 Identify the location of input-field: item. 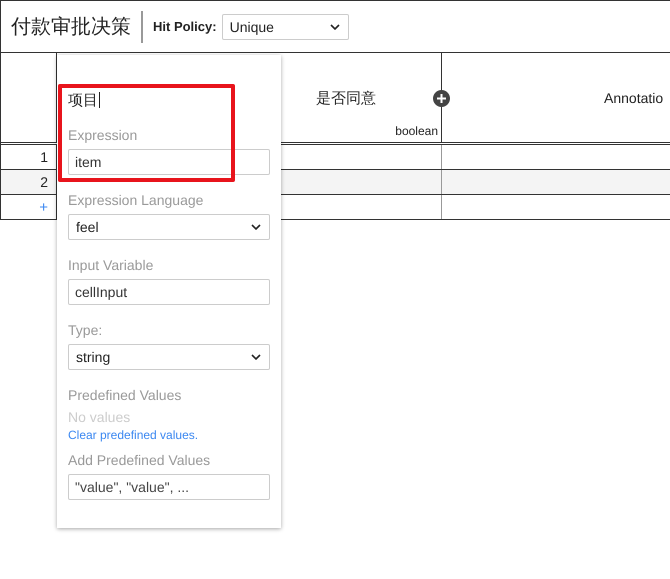
(169, 162).